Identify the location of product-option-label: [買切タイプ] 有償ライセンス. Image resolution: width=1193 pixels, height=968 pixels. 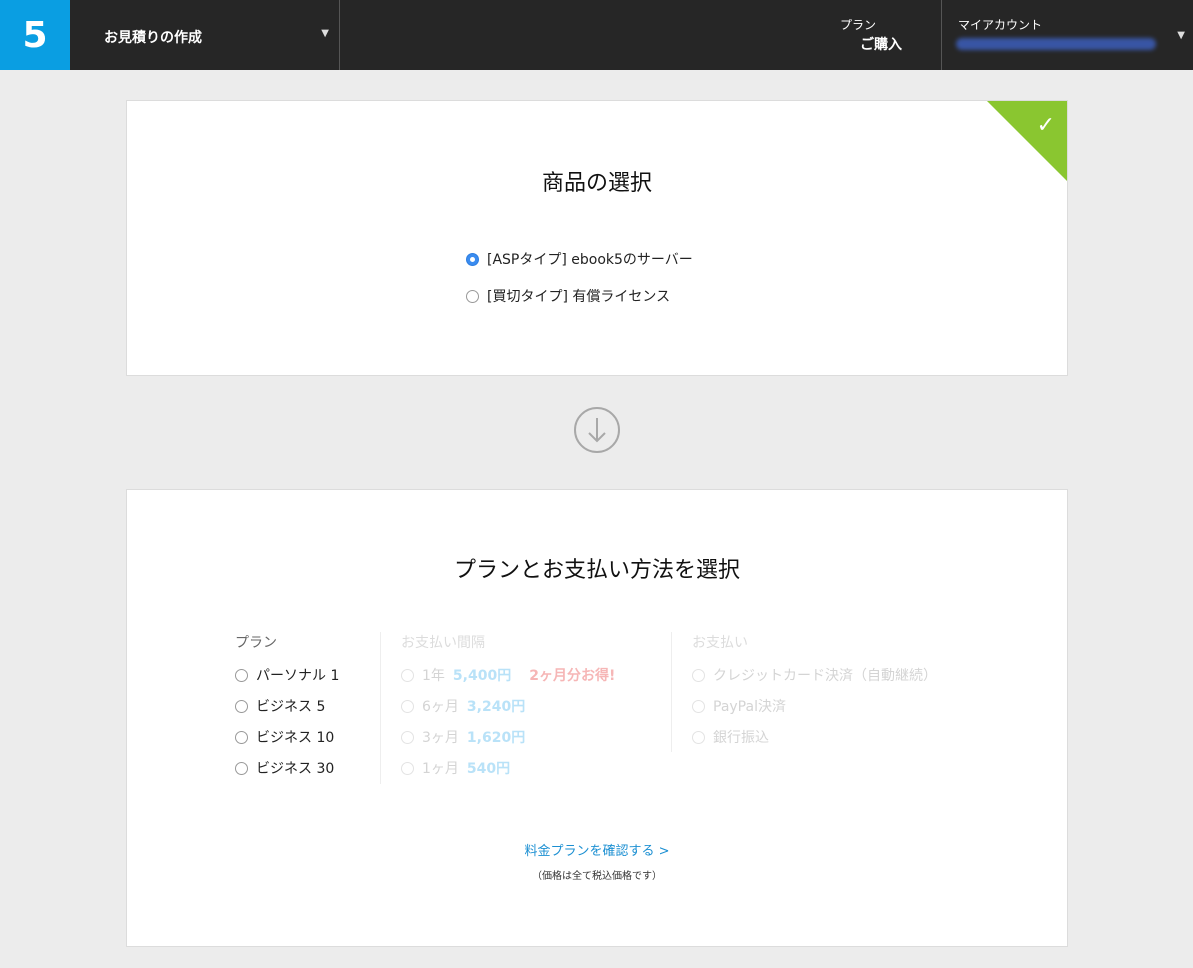
(579, 297).